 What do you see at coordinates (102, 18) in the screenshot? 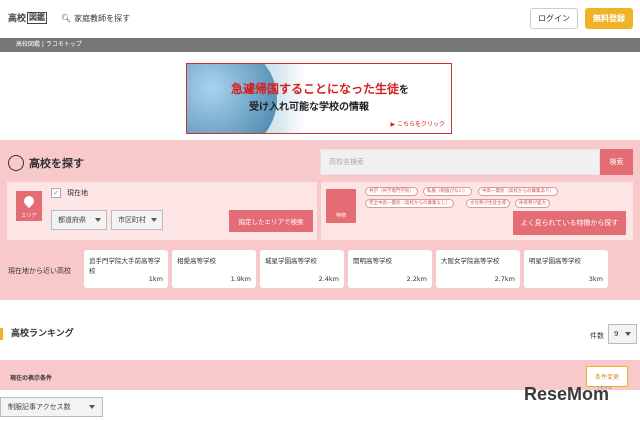
I see `search-tutor-label: 家庭教師を探す` at bounding box center [102, 18].